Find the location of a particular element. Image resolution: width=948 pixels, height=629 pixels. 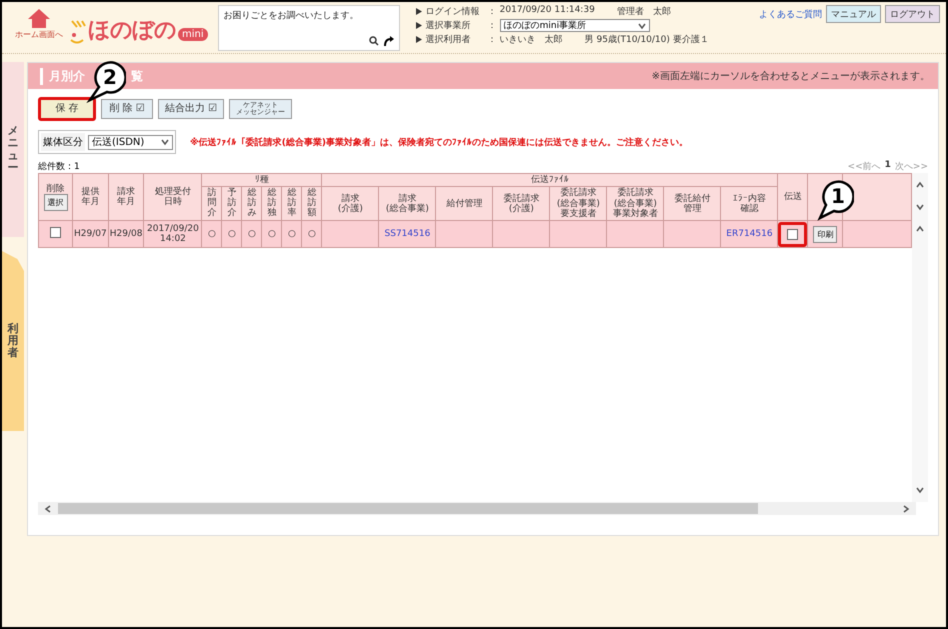

table-cell: H29/08 is located at coordinates (126, 234).